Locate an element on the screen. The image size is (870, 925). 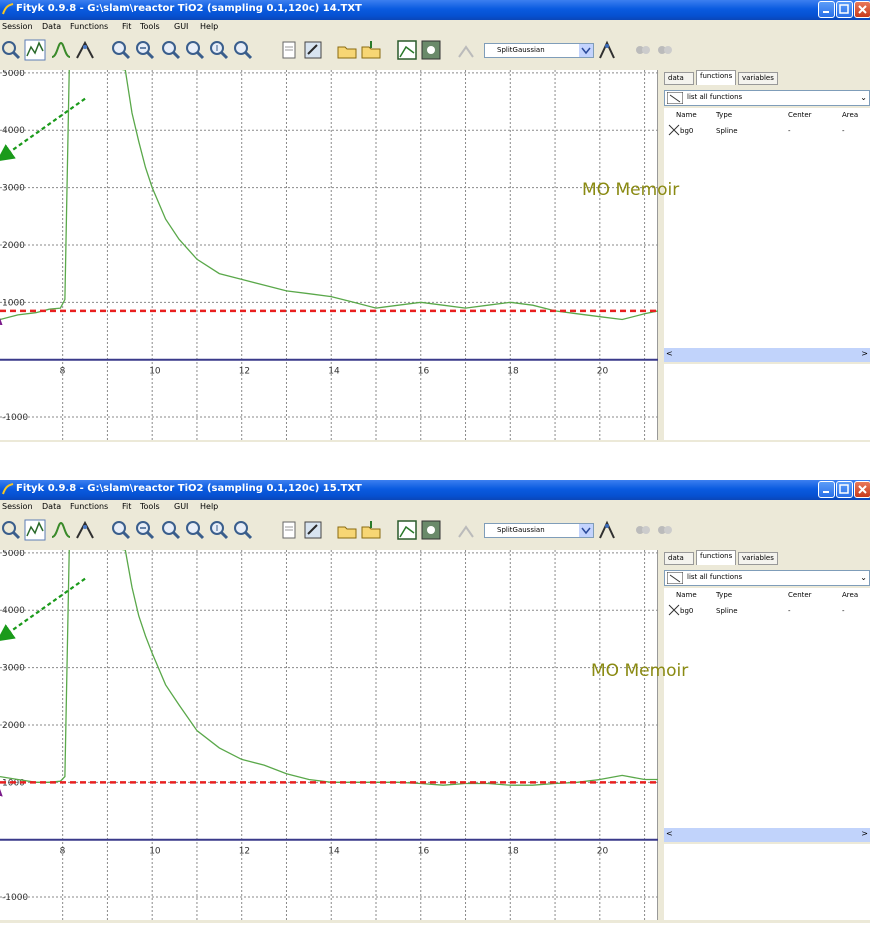
x-tick-label: 8 is located at coordinates (63, 372).